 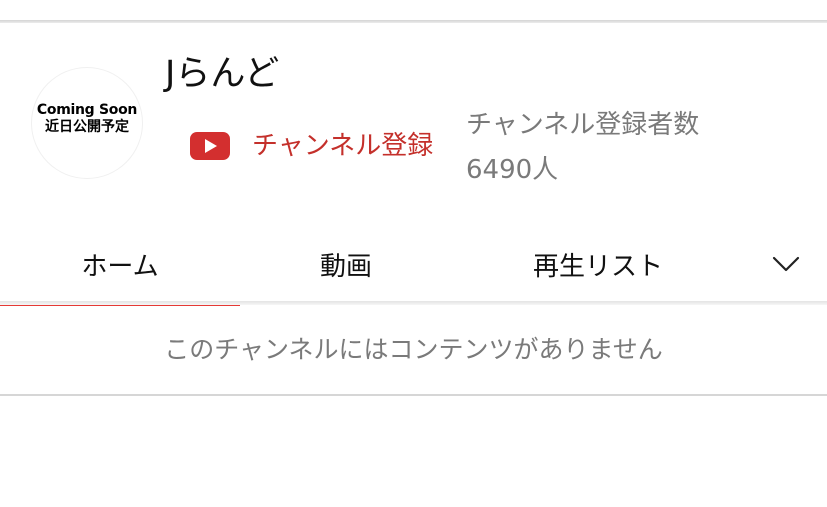 I want to click on youtube-icon, so click(x=210, y=146).